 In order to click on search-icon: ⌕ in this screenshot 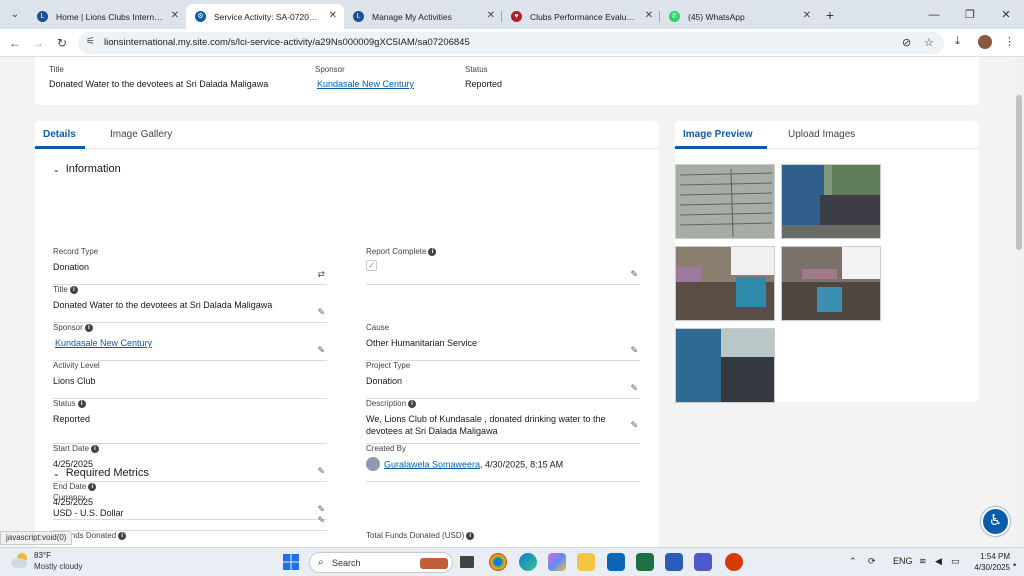, I will do `click(321, 562)`.